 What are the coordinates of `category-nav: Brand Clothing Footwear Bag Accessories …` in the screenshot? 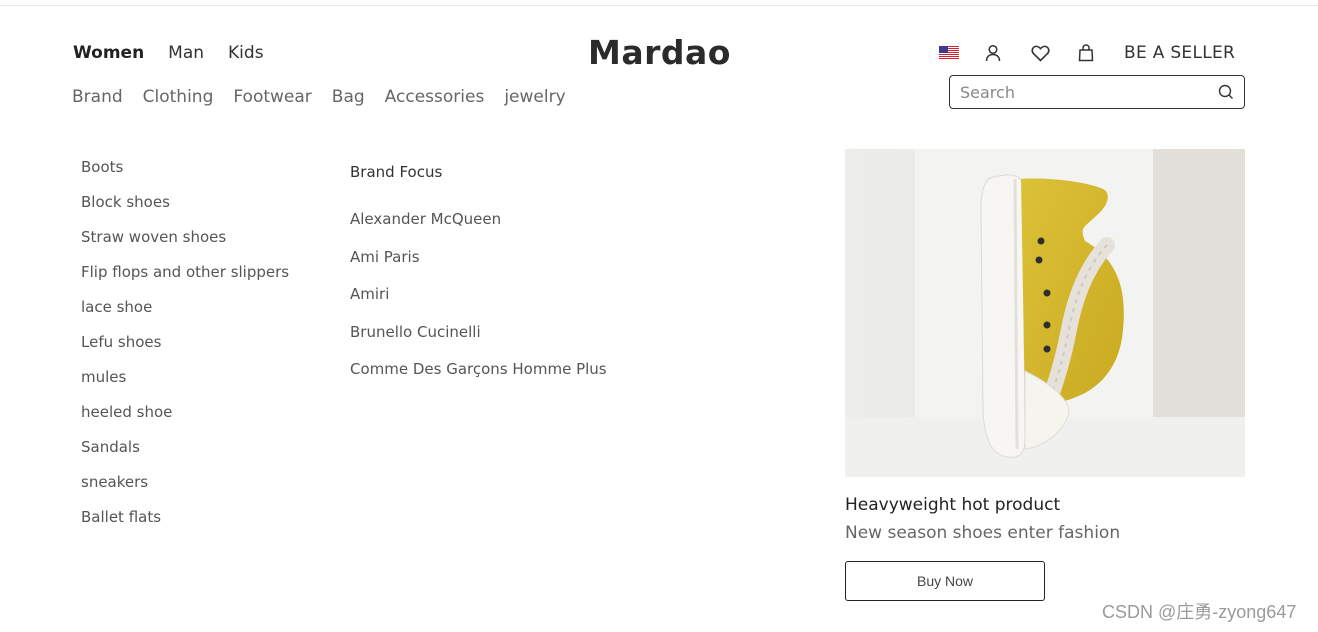 It's located at (319, 97).